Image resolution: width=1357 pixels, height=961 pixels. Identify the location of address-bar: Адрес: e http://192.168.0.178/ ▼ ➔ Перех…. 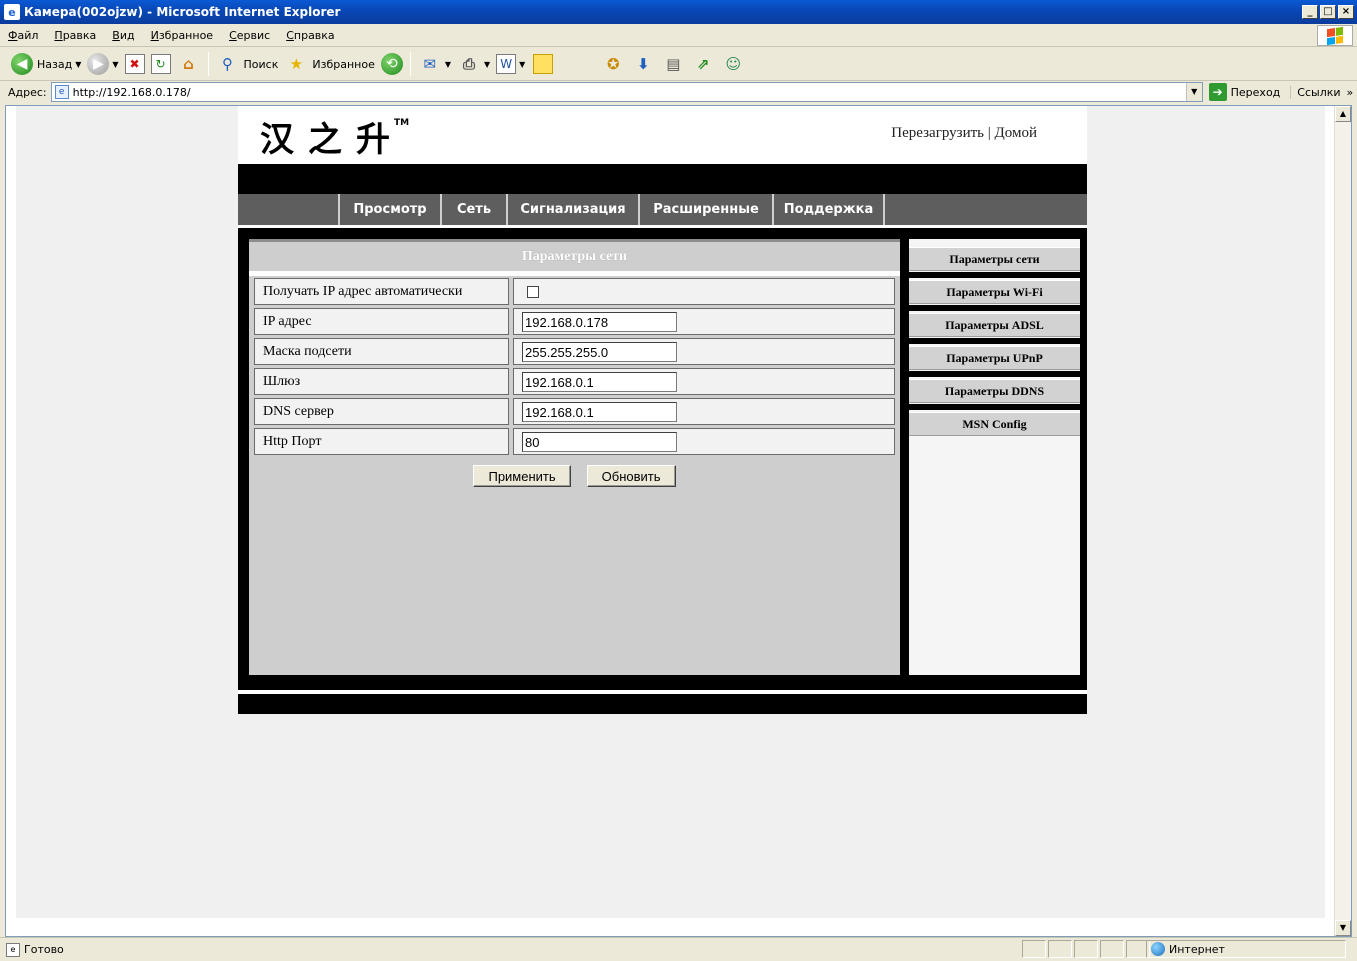
(678, 92).